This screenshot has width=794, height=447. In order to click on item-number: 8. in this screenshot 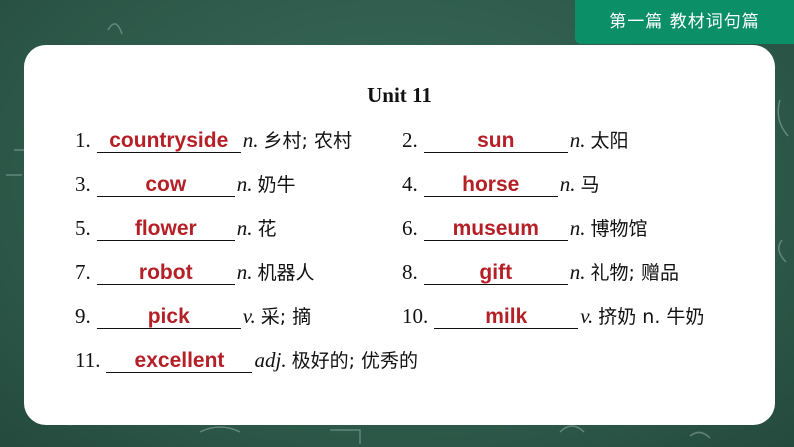, I will do `click(410, 272)`.